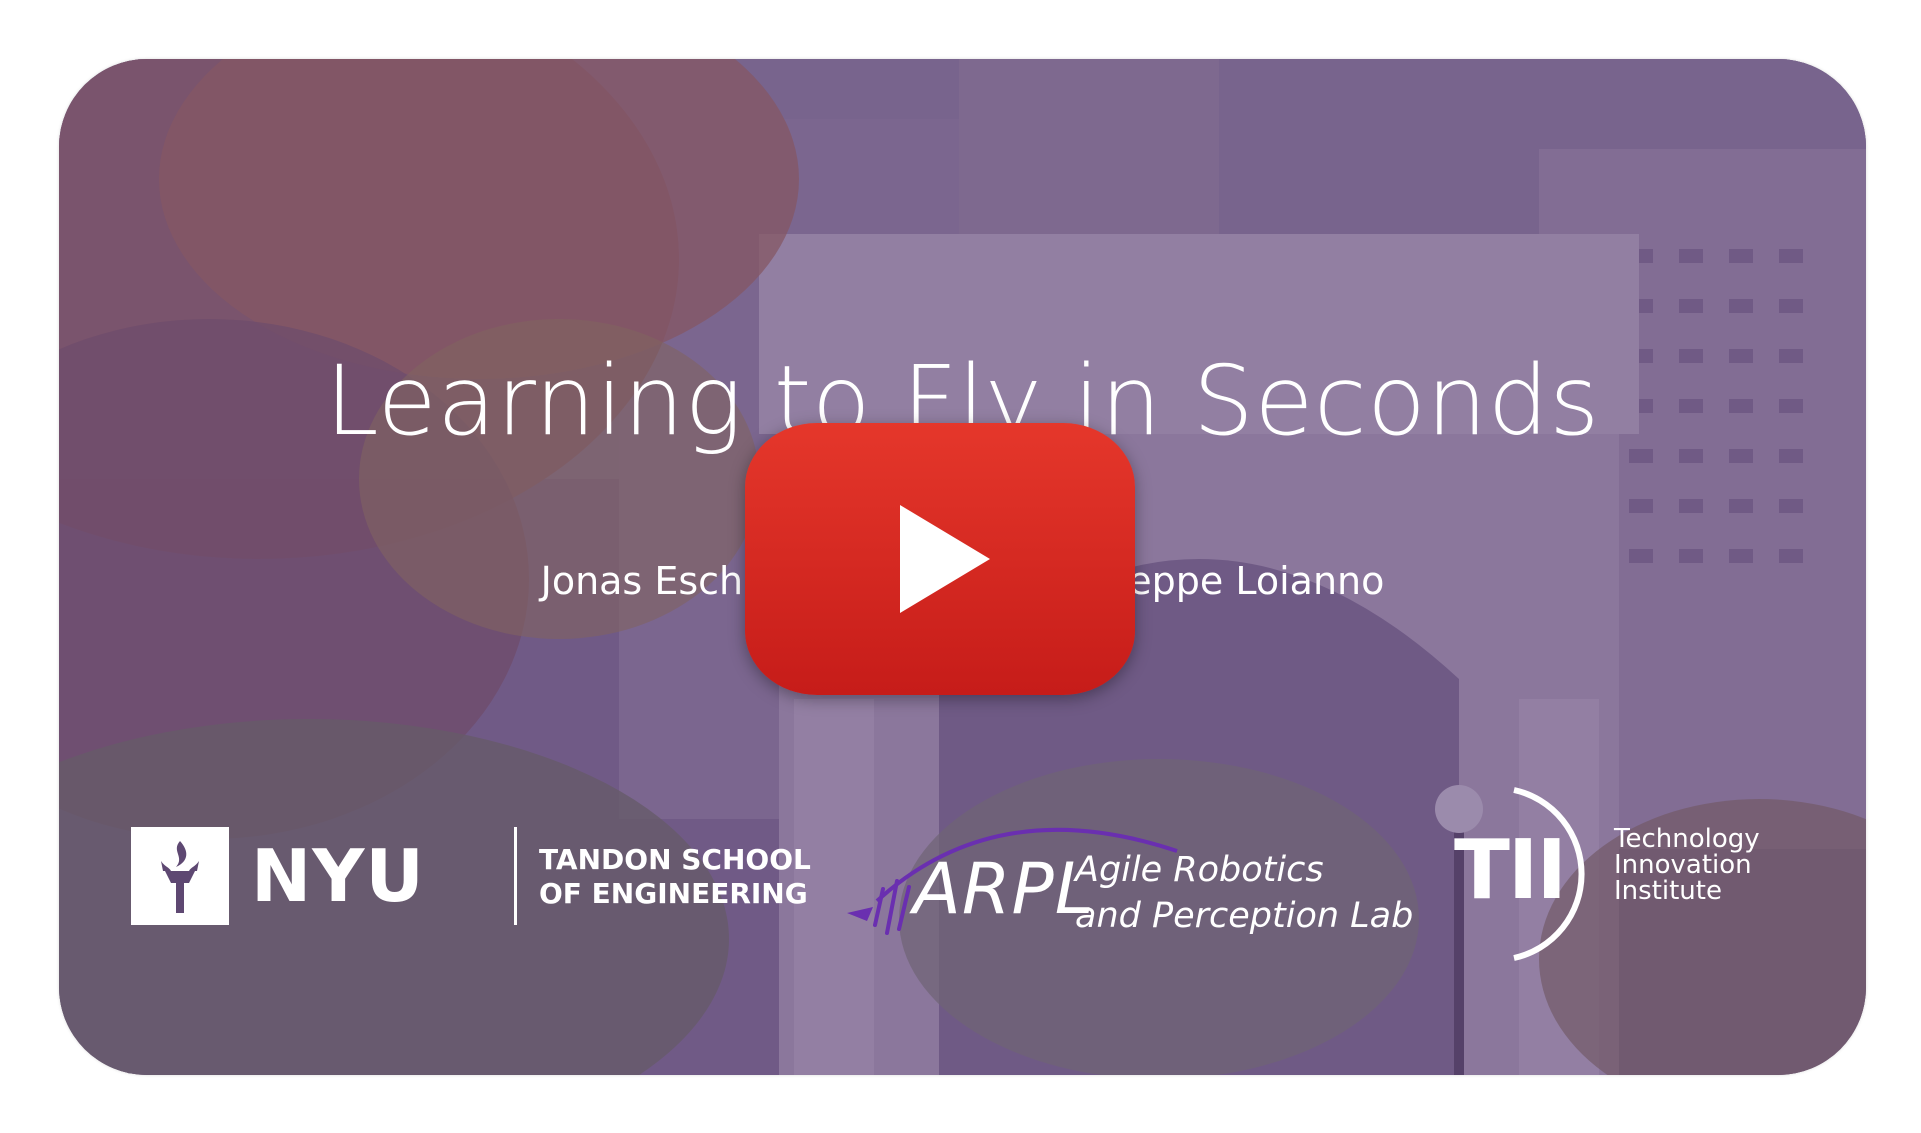 Image resolution: width=1921 pixels, height=1133 pixels. Describe the element at coordinates (1668, 891) in the screenshot. I see `tii-name-line-3: Institute` at that location.